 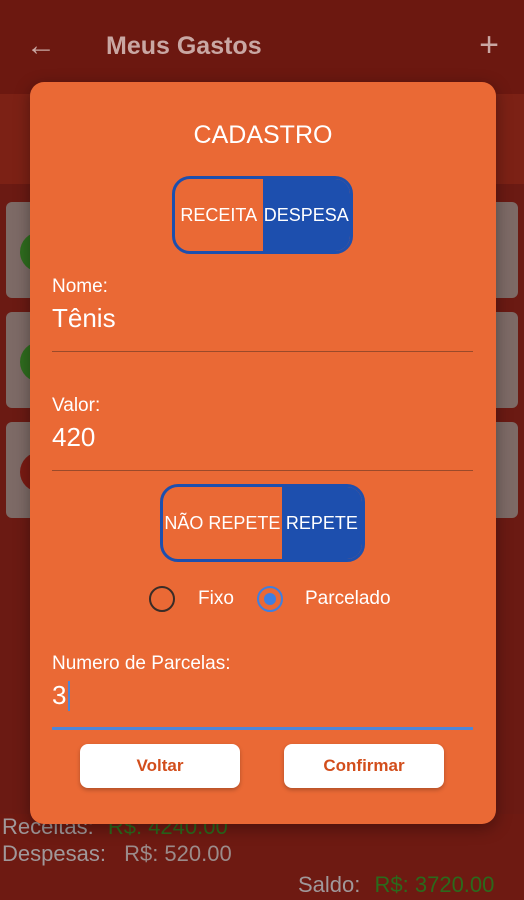 What do you see at coordinates (73, 437) in the screenshot?
I see `valor-field: 420` at bounding box center [73, 437].